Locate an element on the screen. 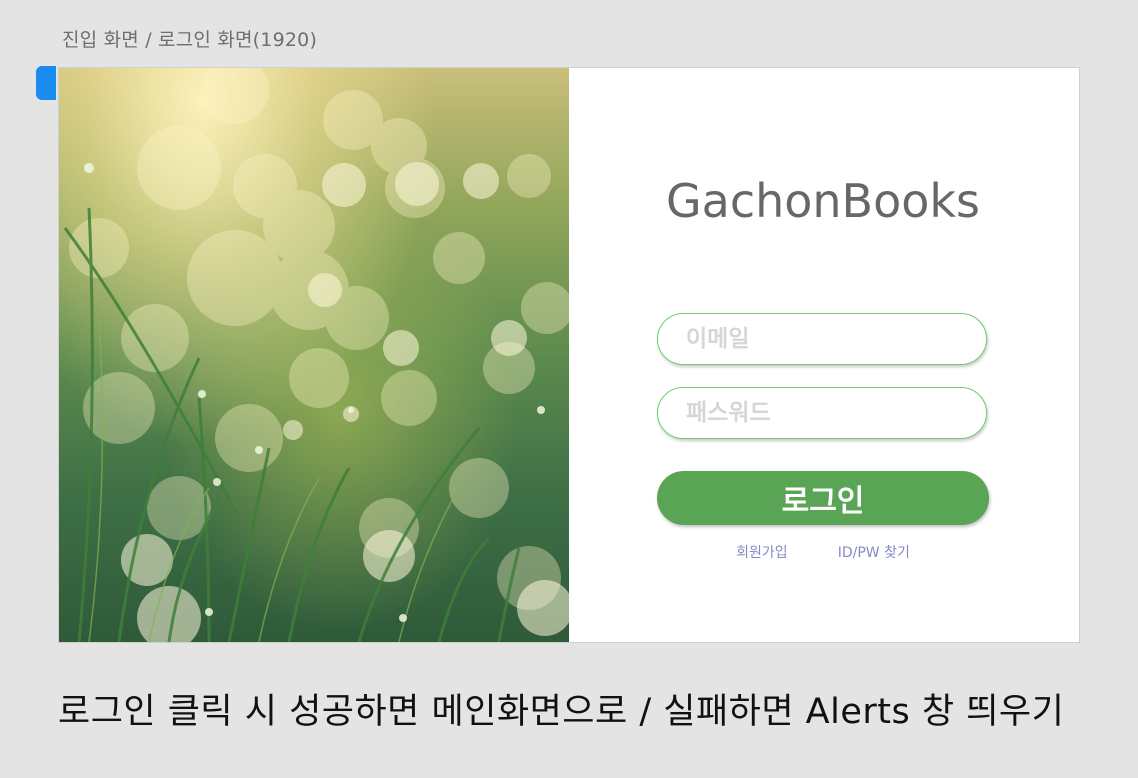 Image resolution: width=1138 pixels, height=778 pixels. auxiliary-links: 회원가입 ID/PW 찾기 is located at coordinates (823, 552).